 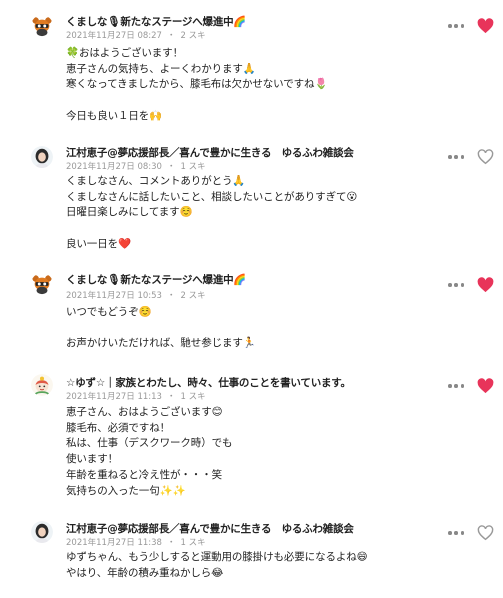 What do you see at coordinates (114, 296) in the screenshot?
I see `comment-date: 2021年11月27日 10:53` at bounding box center [114, 296].